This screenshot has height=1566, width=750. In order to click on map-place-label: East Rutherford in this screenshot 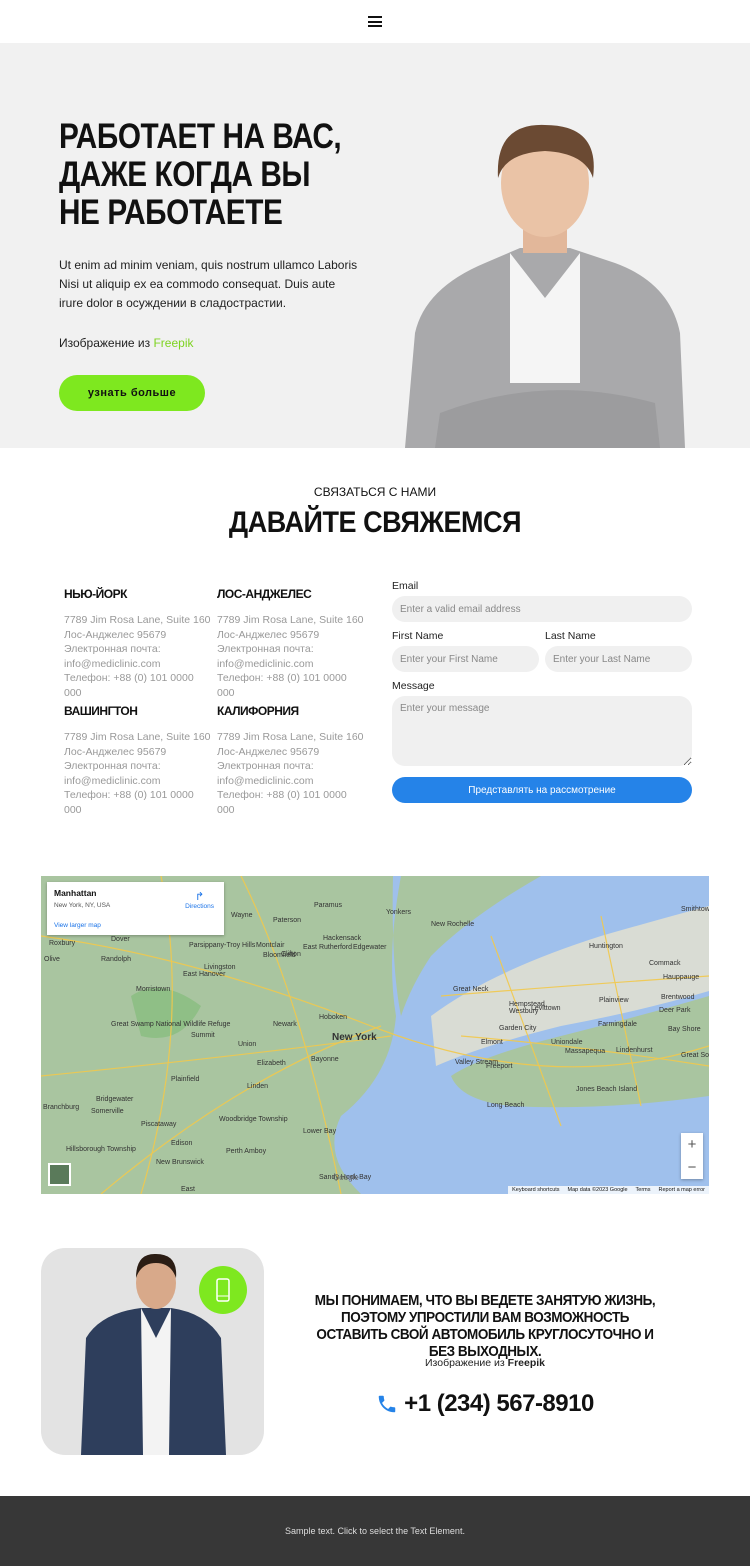, I will do `click(328, 947)`.